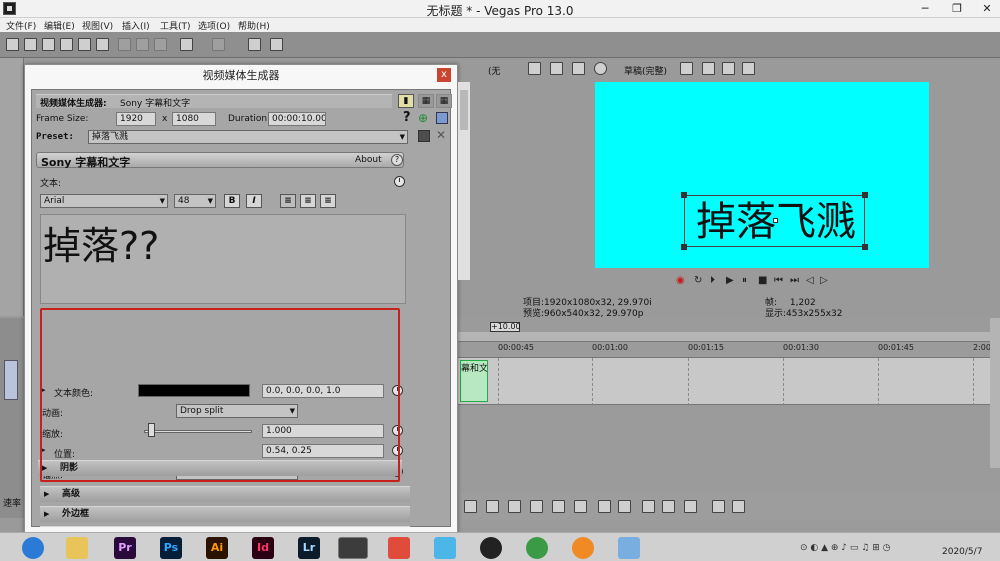 The width and height of the screenshot is (1000, 561). What do you see at coordinates (399, 181) in the screenshot?
I see `animate-icon` at bounding box center [399, 181].